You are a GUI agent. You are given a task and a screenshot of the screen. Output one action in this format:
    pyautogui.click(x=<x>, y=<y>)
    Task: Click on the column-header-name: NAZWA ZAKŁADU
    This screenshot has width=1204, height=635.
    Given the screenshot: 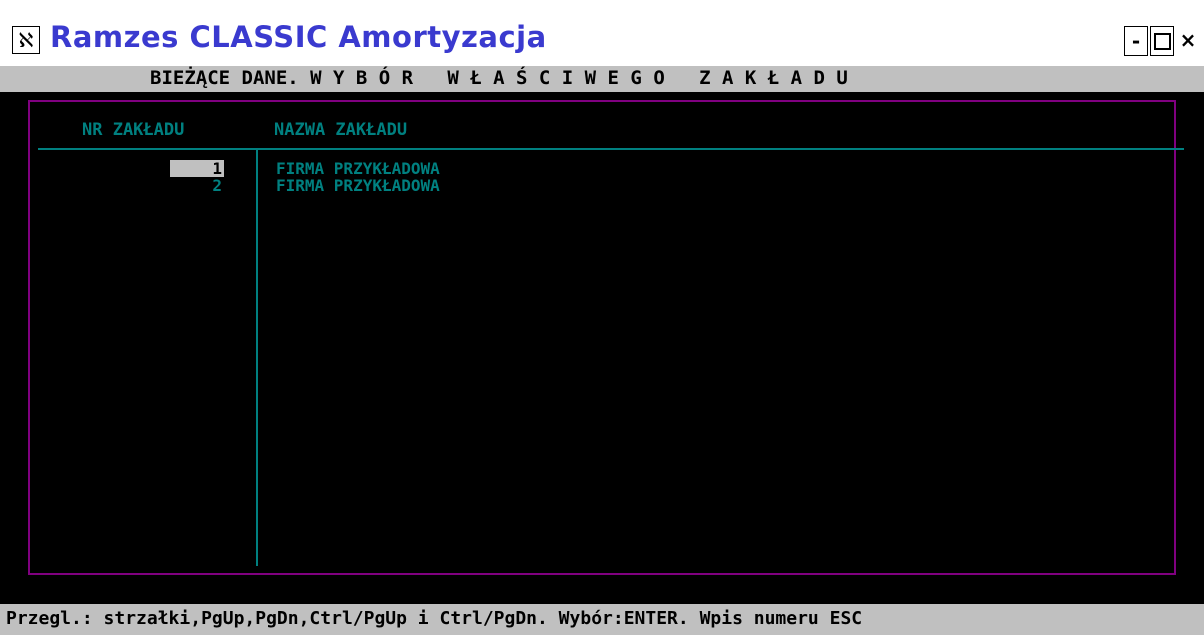 What is the action you would take?
    pyautogui.click(x=341, y=130)
    